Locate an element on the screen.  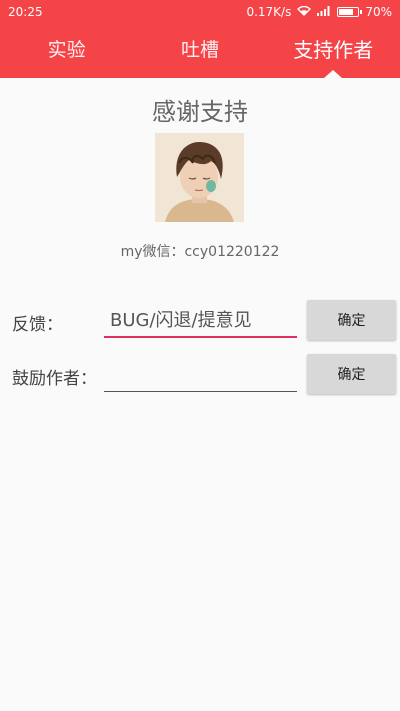
page-title: 感谢支持 is located at coordinates (200, 112).